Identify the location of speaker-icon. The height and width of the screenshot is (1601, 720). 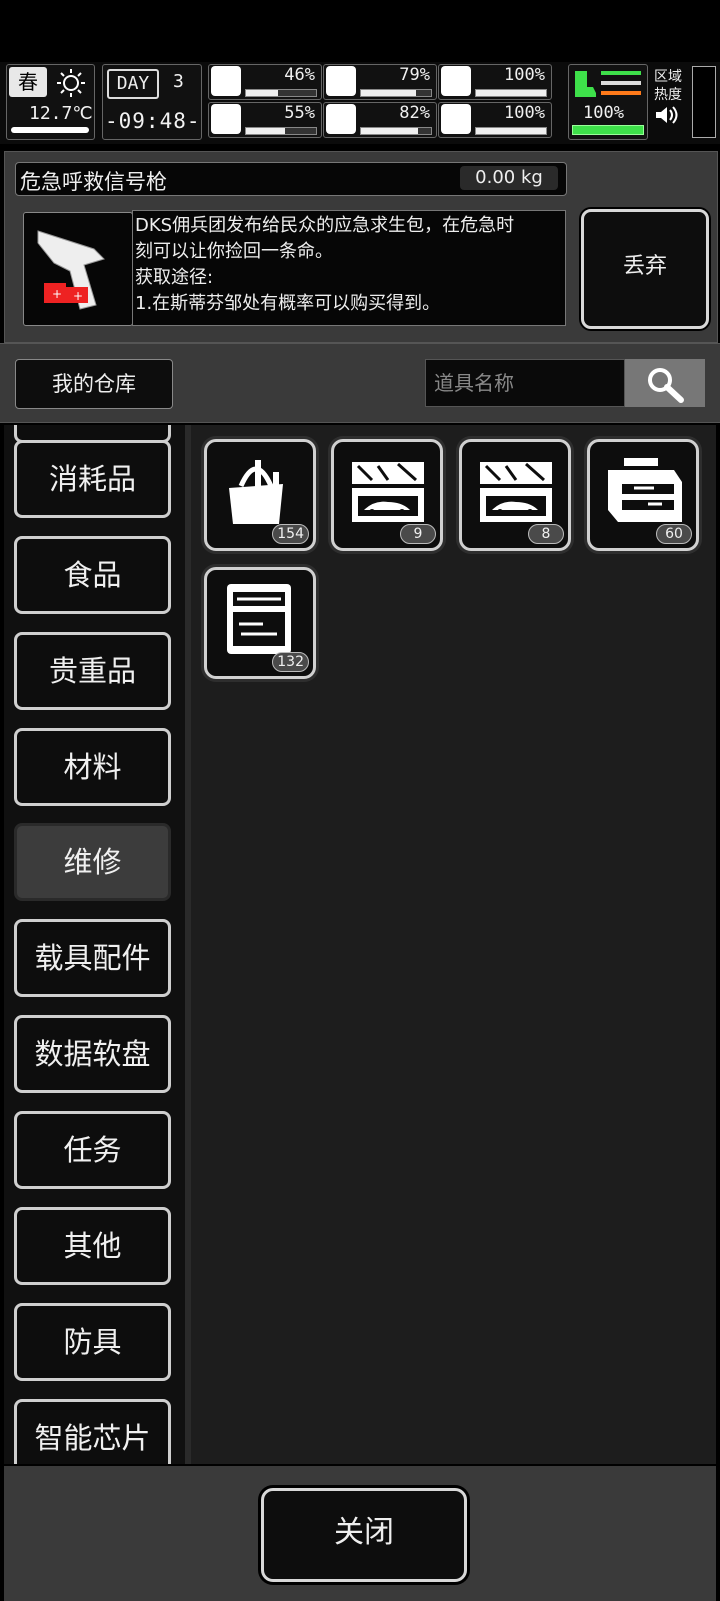
(667, 115).